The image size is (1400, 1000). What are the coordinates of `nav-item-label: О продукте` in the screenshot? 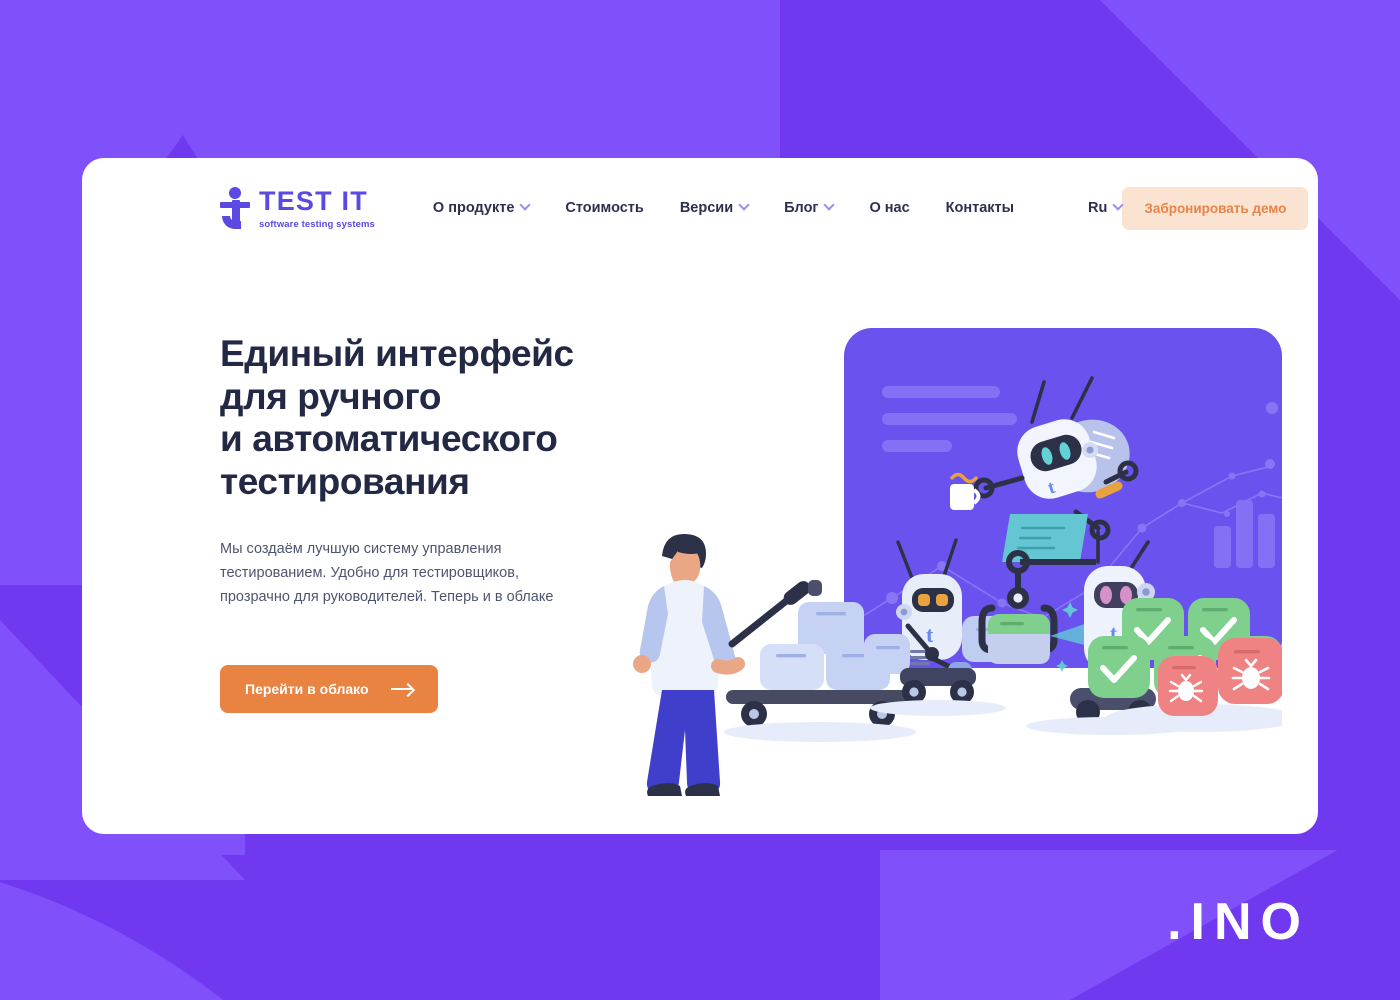 It's located at (473, 208).